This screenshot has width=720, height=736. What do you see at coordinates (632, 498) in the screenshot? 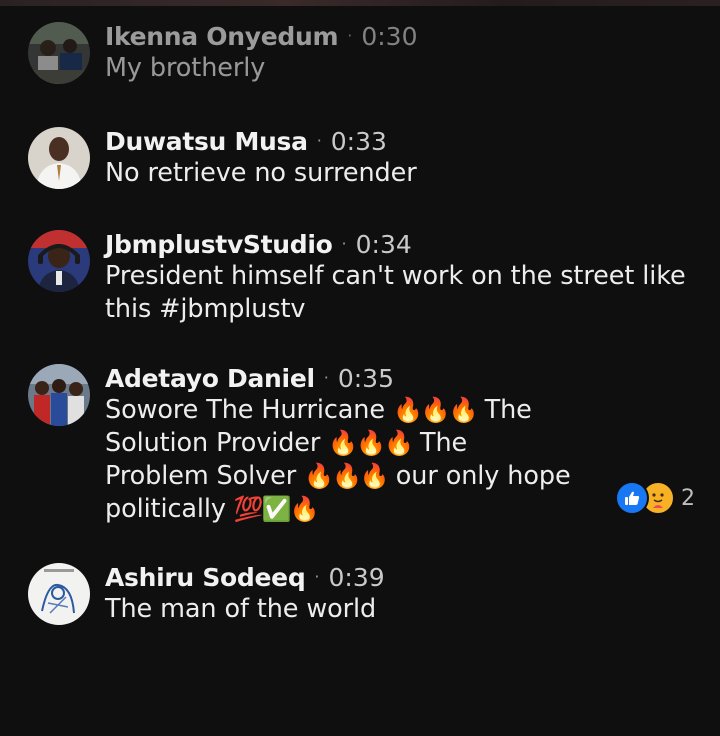
I see `like-icon` at bounding box center [632, 498].